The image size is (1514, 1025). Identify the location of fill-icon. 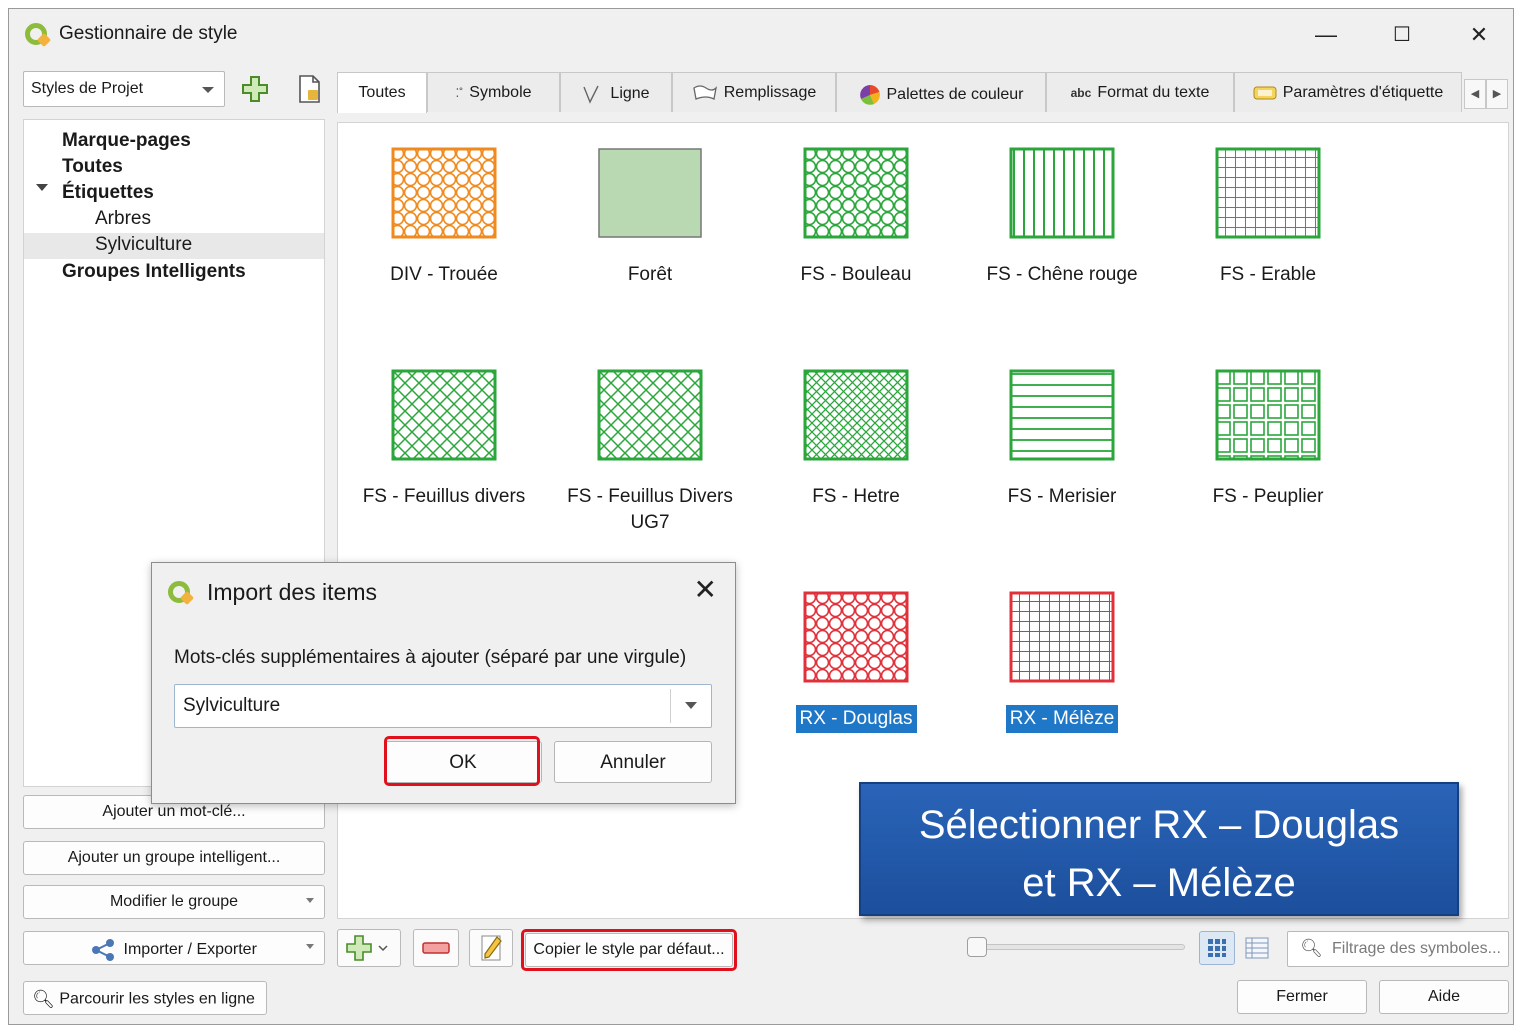
(705, 92).